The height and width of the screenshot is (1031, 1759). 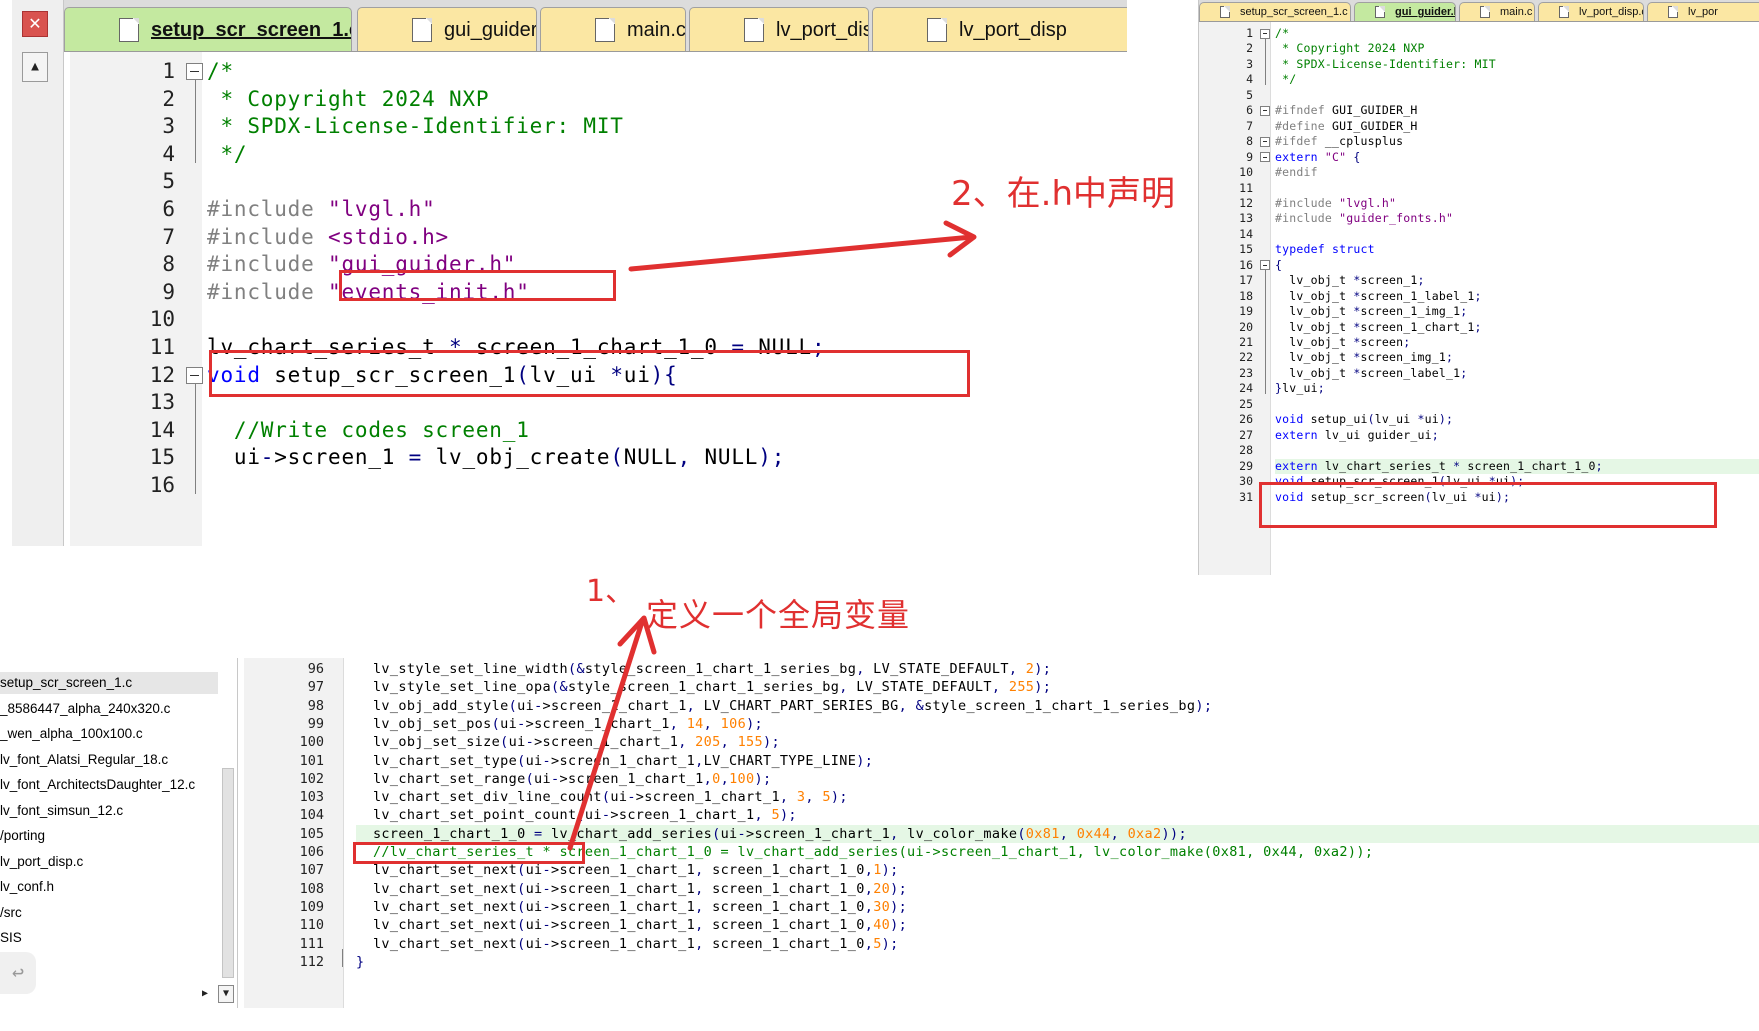 What do you see at coordinates (1364, 357) in the screenshot?
I see `code-line: lv_obj_t *screen_img_1;` at bounding box center [1364, 357].